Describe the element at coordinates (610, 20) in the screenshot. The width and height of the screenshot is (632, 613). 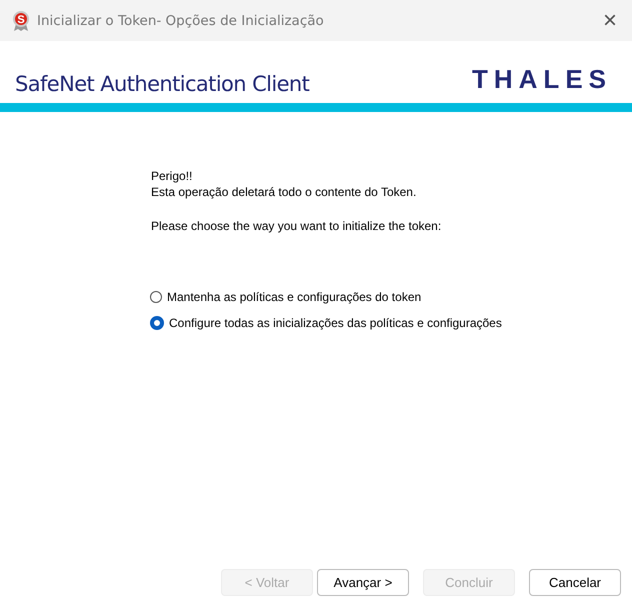
I see `close-button: ×` at that location.